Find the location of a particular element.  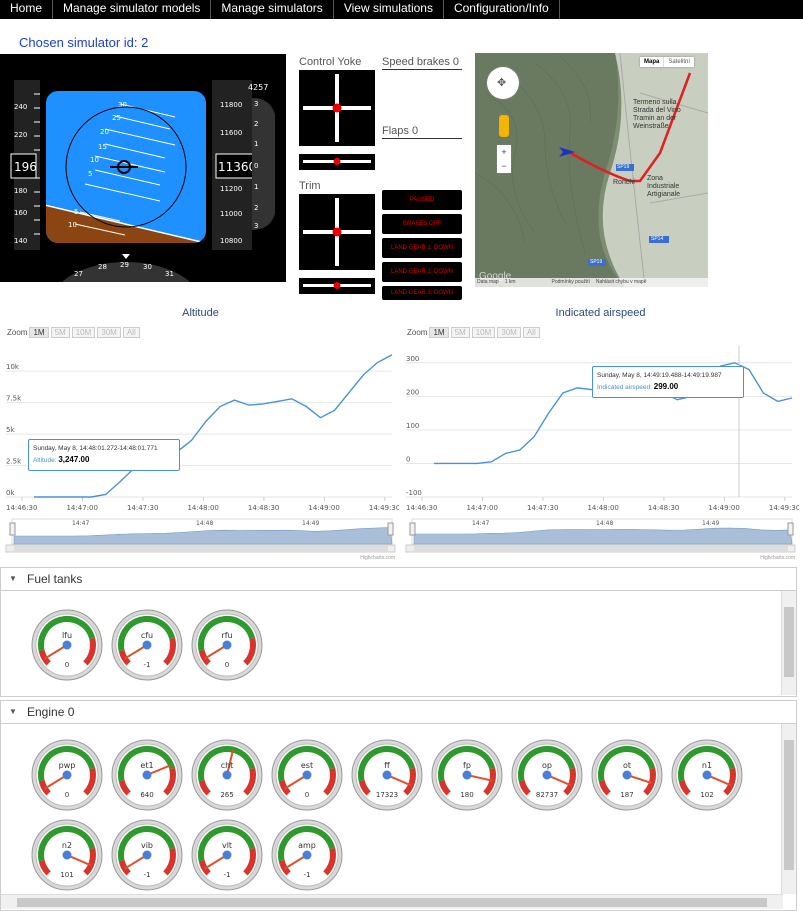

zoom-in-button: + is located at coordinates (504, 152).